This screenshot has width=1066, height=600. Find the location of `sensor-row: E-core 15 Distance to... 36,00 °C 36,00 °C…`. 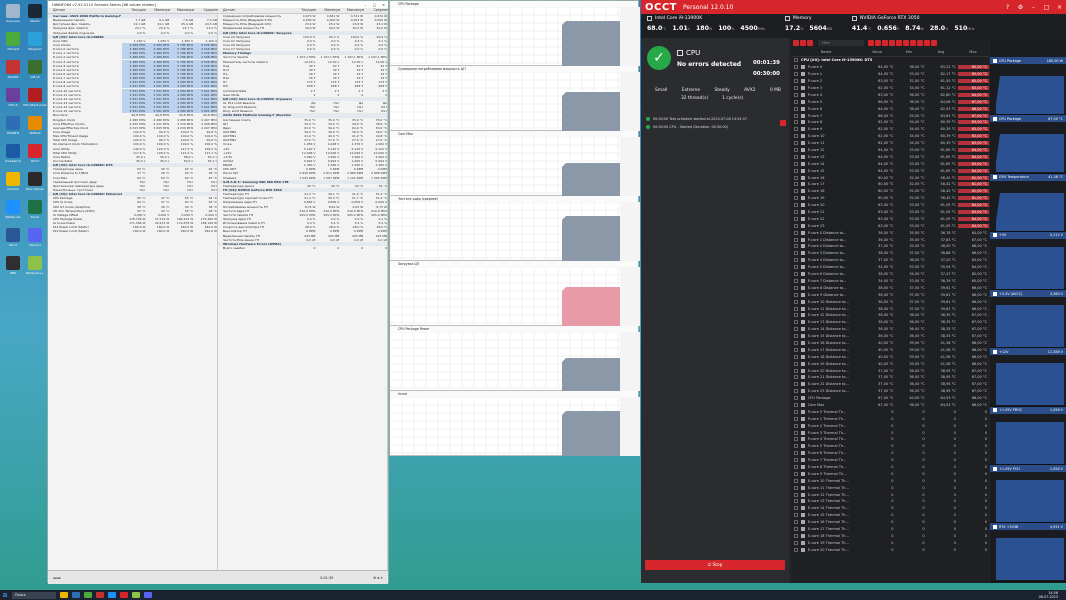

sensor-row: E-core 15 Distance to... 36,00 °C 36,00 °C… is located at coordinates (890, 336).